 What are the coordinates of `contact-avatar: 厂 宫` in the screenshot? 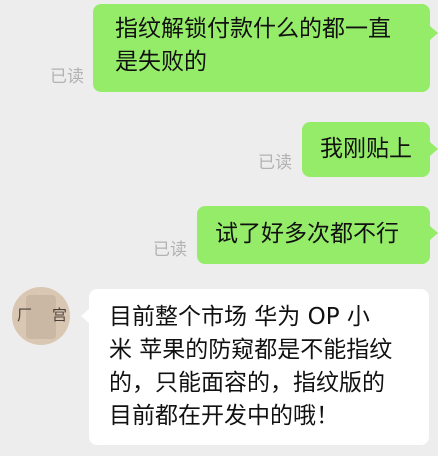 It's located at (41, 316).